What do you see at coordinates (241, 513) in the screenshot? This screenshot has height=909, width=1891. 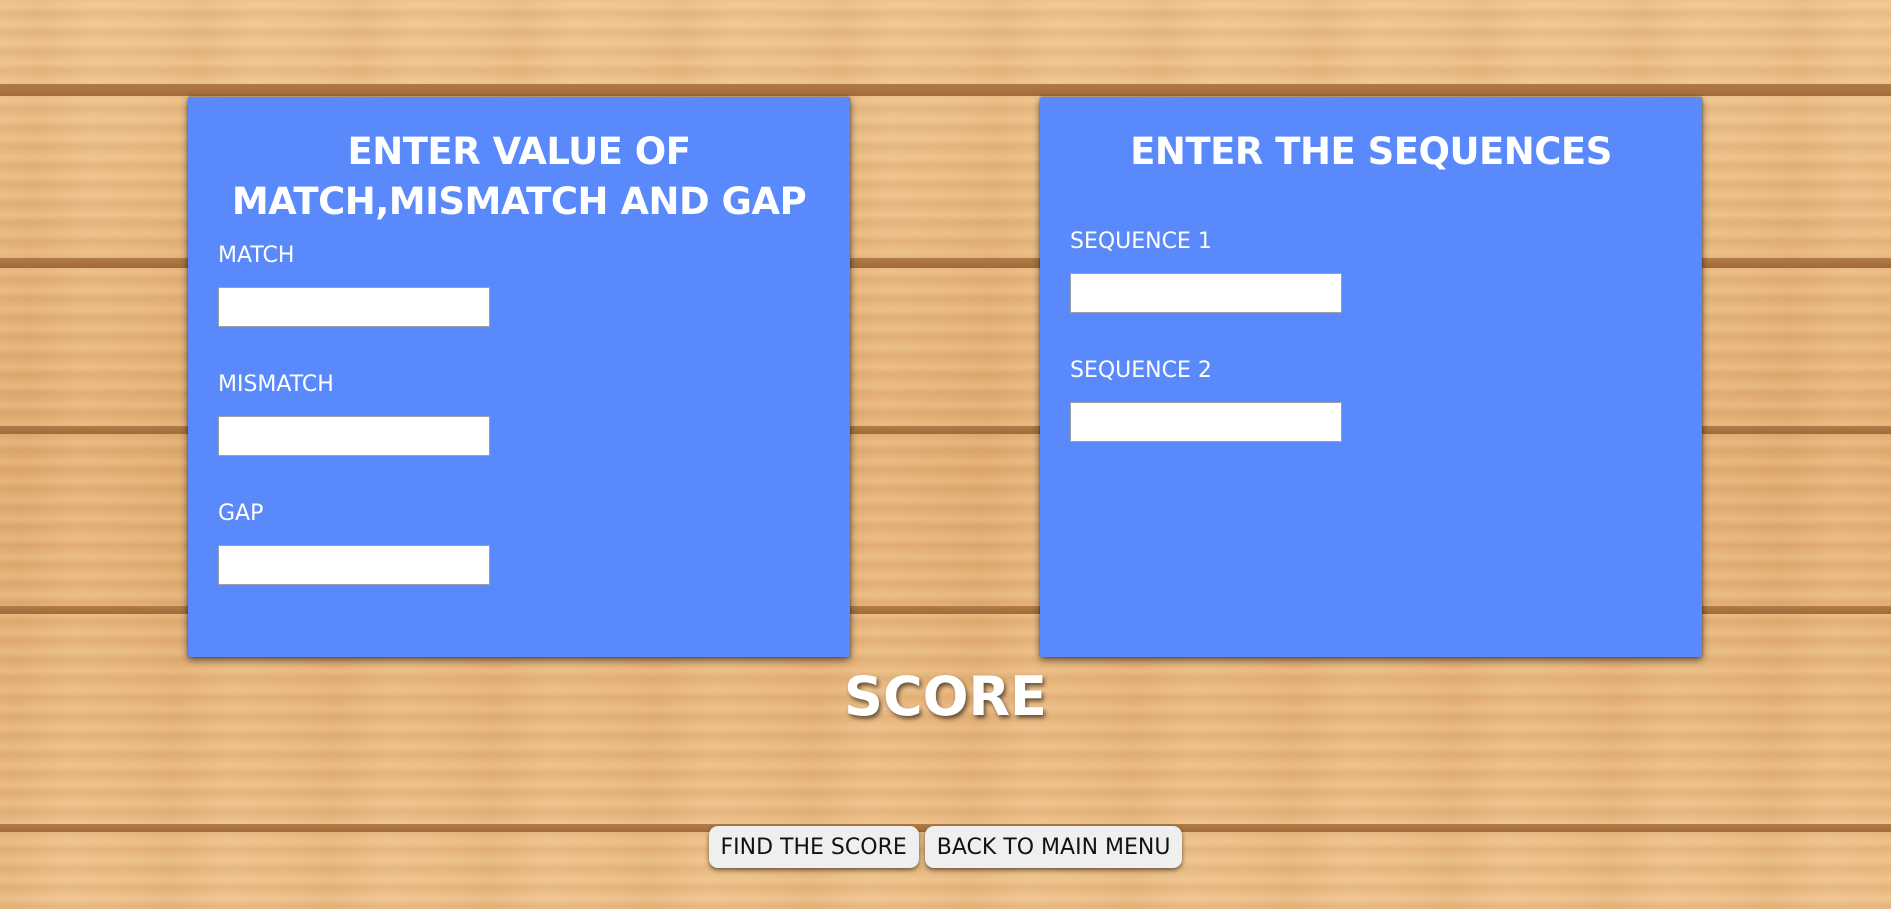 I see `gap-label: GAP` at bounding box center [241, 513].